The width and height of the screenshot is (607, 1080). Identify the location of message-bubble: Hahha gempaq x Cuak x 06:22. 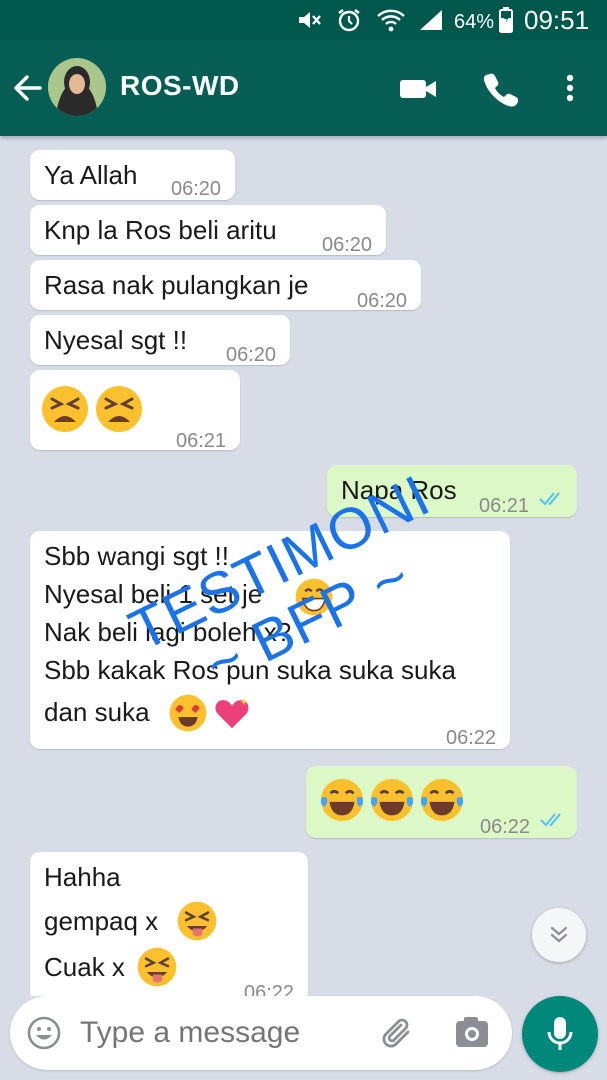
(169, 924).